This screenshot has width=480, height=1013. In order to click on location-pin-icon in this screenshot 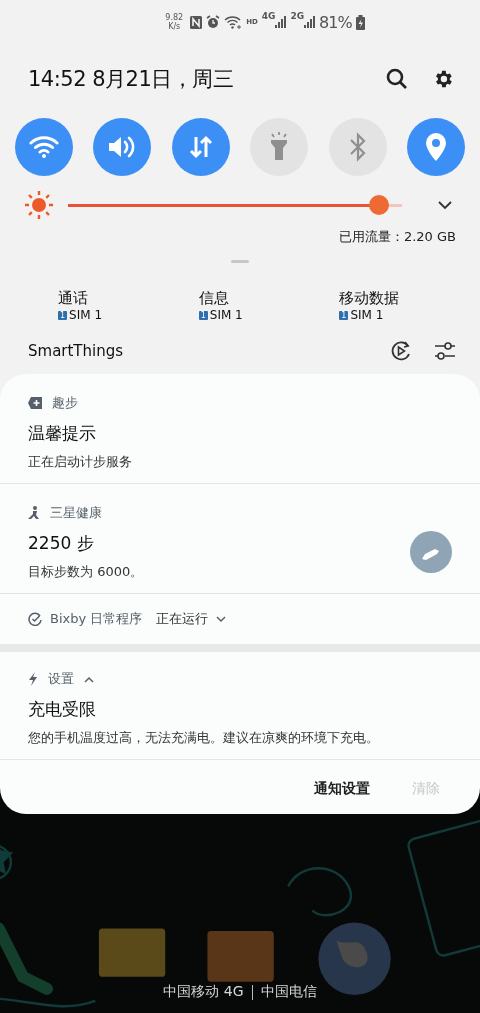, I will do `click(435, 147)`.